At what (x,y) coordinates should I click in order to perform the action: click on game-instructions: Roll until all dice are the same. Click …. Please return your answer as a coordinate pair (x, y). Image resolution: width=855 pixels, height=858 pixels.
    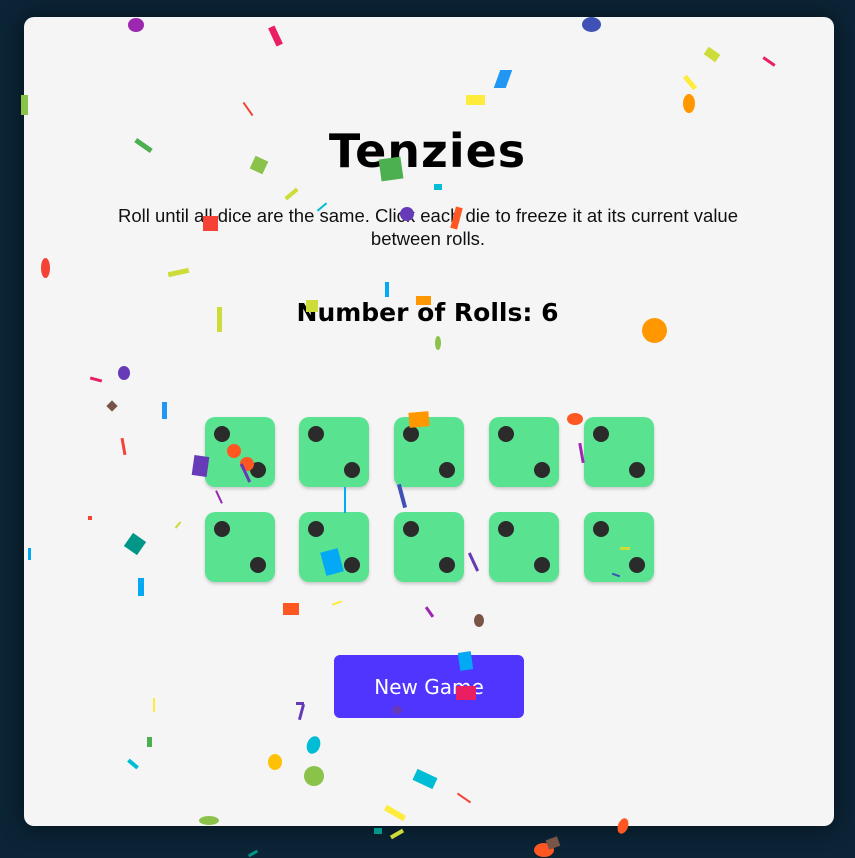
    Looking at the image, I should click on (428, 227).